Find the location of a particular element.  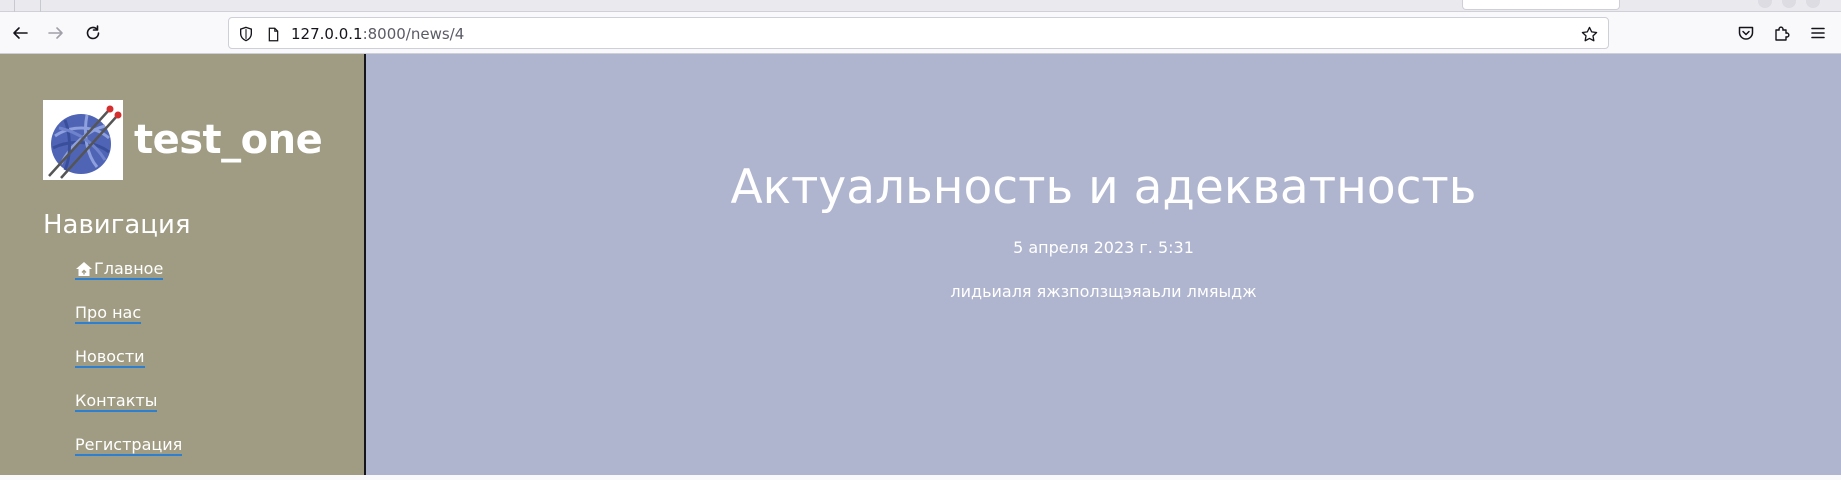

browser-toolbar: 127.0.0.1:8000/news/4 is located at coordinates (920, 33).